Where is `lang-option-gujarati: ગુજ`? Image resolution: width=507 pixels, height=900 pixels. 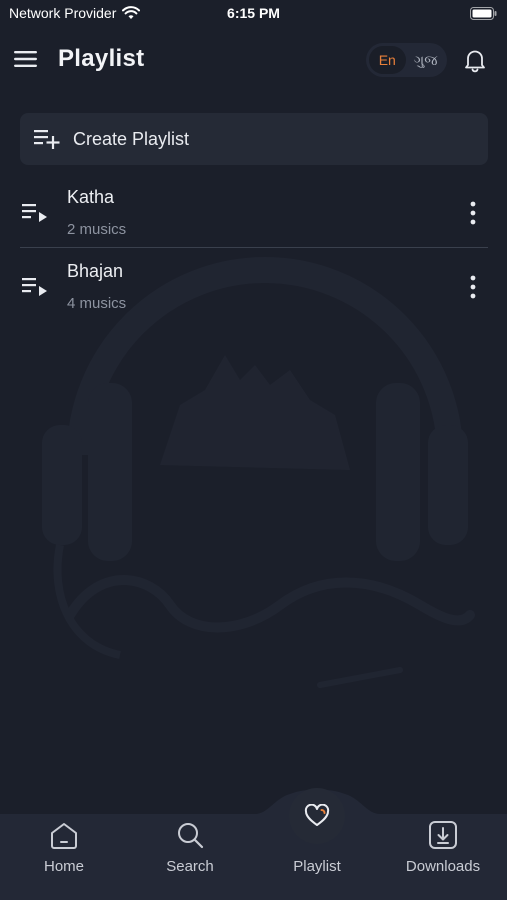 lang-option-gujarati: ગુજ is located at coordinates (426, 60).